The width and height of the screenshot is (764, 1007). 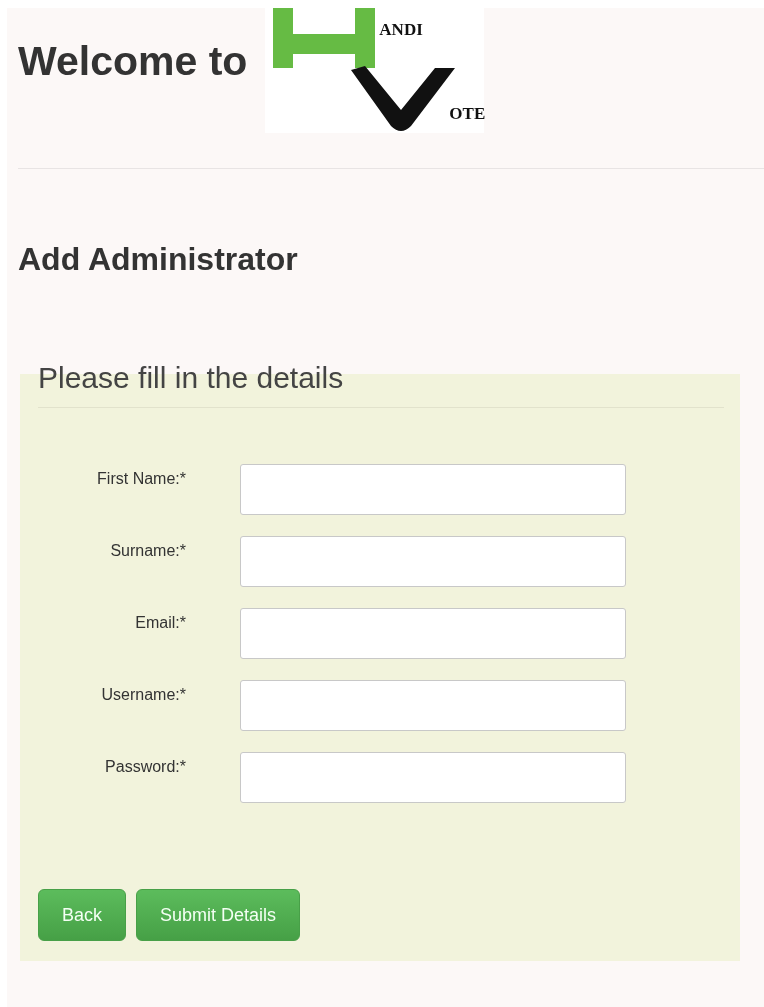 What do you see at coordinates (324, 38) in the screenshot?
I see `letter-h-icon` at bounding box center [324, 38].